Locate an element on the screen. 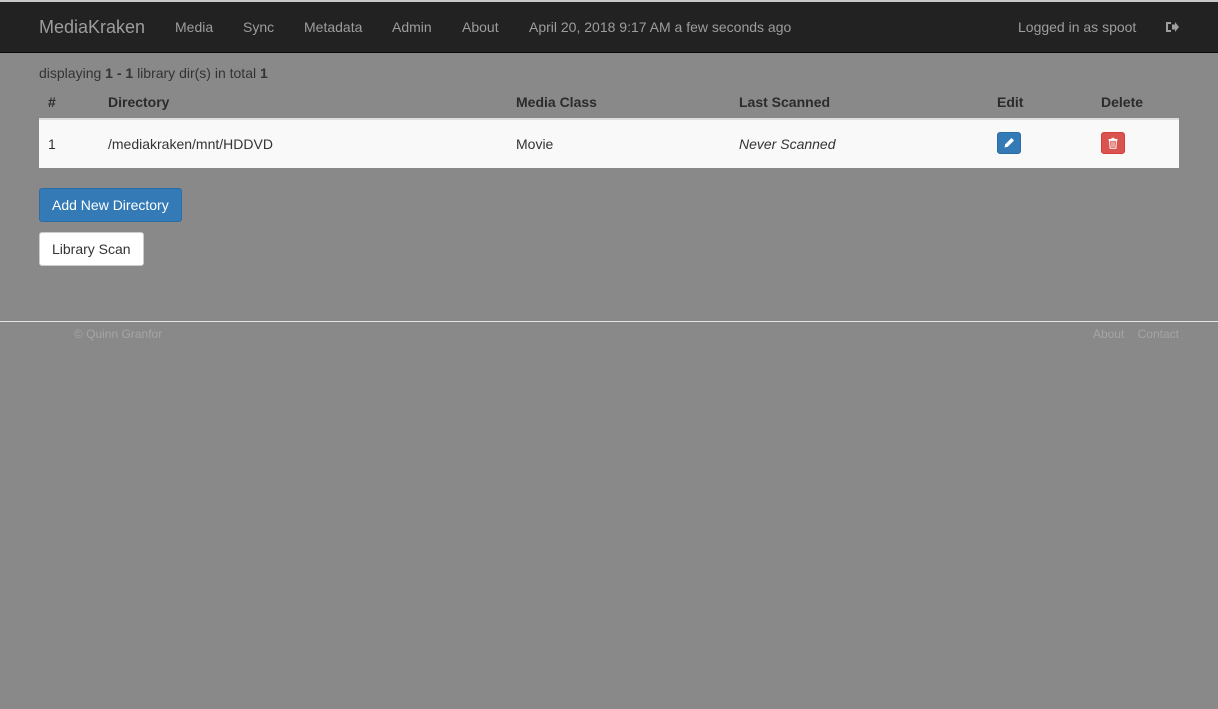 This screenshot has width=1218, height=709. footer-link-about: About is located at coordinates (1108, 334).